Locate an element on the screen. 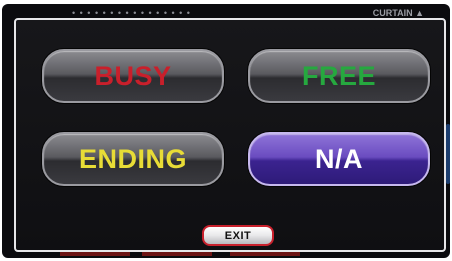 The height and width of the screenshot is (261, 452). ending-button: ENDING is located at coordinates (133, 159).